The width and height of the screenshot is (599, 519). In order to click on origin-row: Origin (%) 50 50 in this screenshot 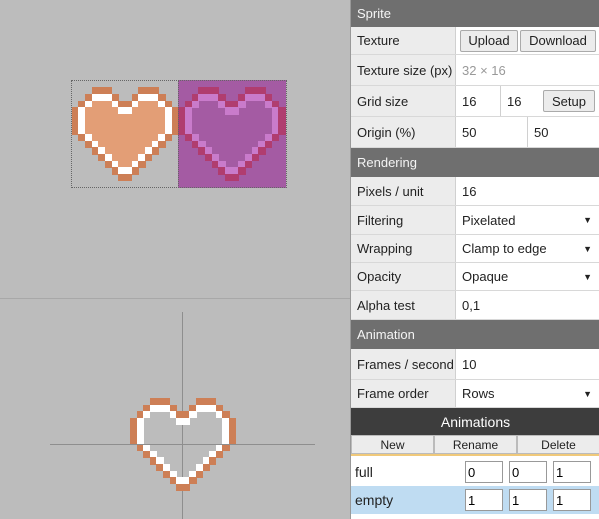, I will do `click(475, 132)`.